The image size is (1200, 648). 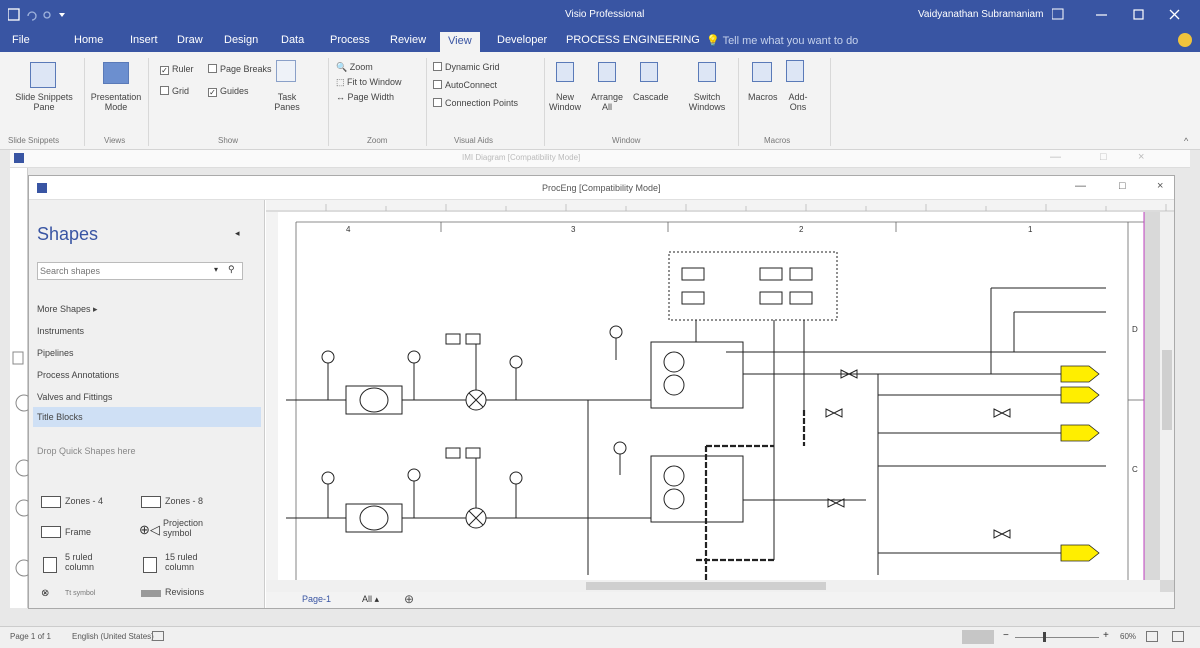 I want to click on shape-zones-4: Zones - 4, so click(x=84, y=501).